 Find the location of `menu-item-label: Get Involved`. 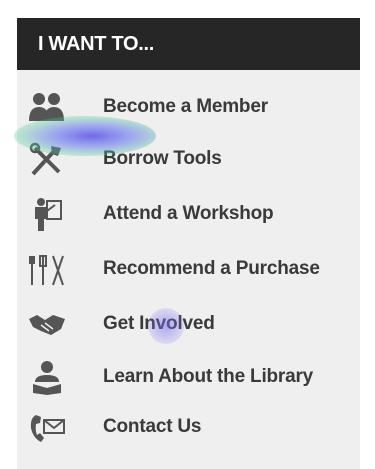

menu-item-label: Get Involved is located at coordinates (159, 323).